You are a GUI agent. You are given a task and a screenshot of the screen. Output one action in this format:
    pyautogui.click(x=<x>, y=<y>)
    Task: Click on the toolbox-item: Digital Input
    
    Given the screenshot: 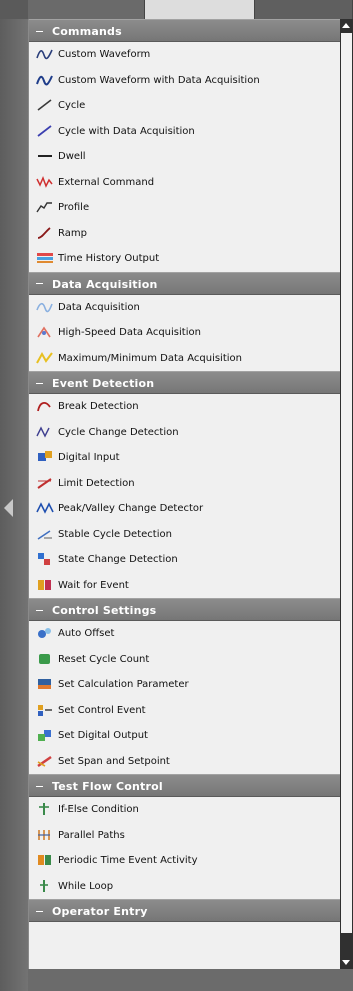 What is the action you would take?
    pyautogui.click(x=185, y=458)
    